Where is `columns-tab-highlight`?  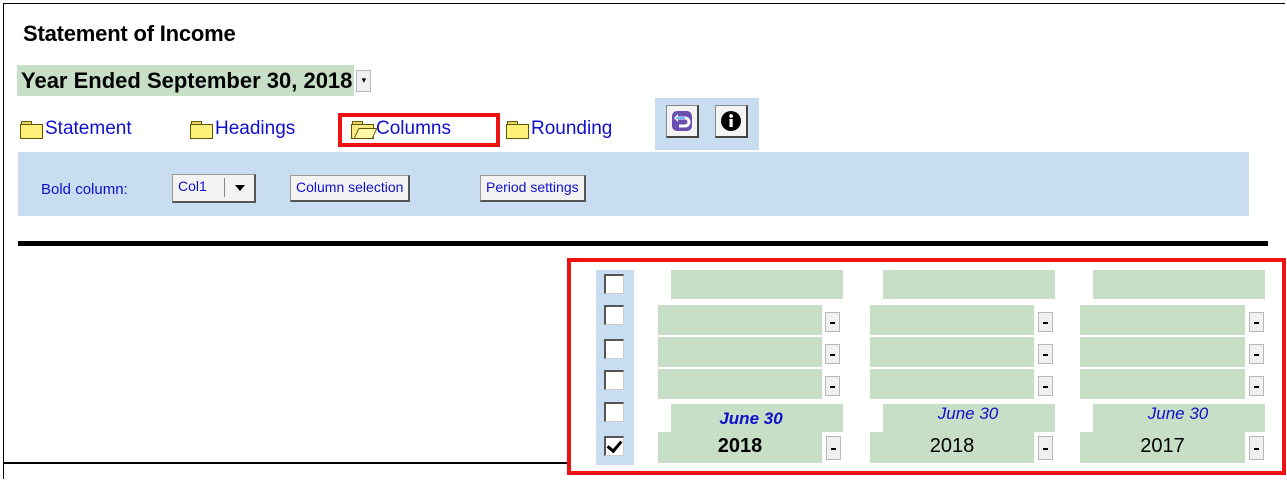 columns-tab-highlight is located at coordinates (419, 130).